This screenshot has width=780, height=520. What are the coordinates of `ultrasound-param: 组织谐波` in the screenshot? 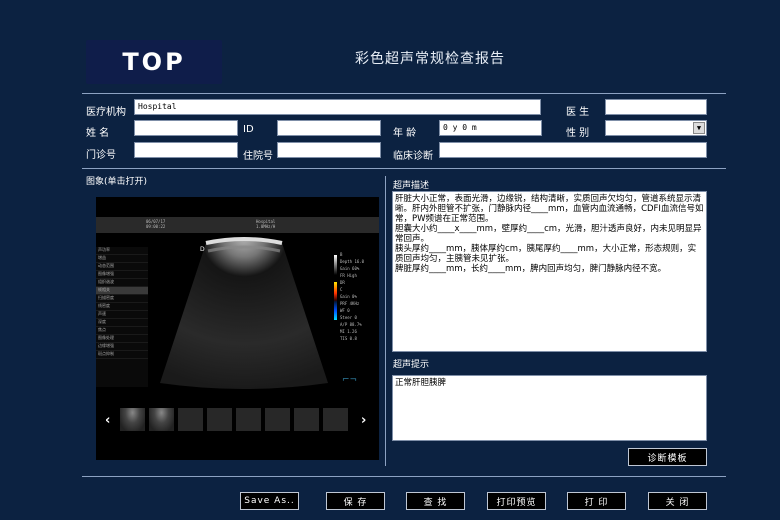 It's located at (122, 283).